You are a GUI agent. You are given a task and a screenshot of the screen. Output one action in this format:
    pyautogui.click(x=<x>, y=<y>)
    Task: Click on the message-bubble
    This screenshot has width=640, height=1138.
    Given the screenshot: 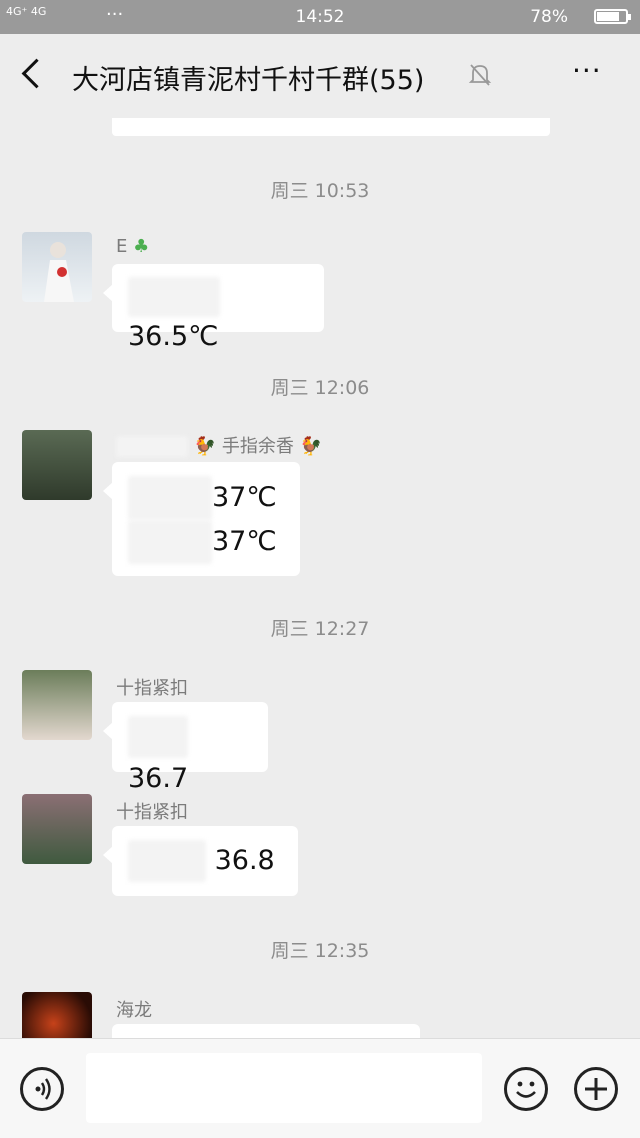 What is the action you would take?
    pyautogui.click(x=266, y=1031)
    